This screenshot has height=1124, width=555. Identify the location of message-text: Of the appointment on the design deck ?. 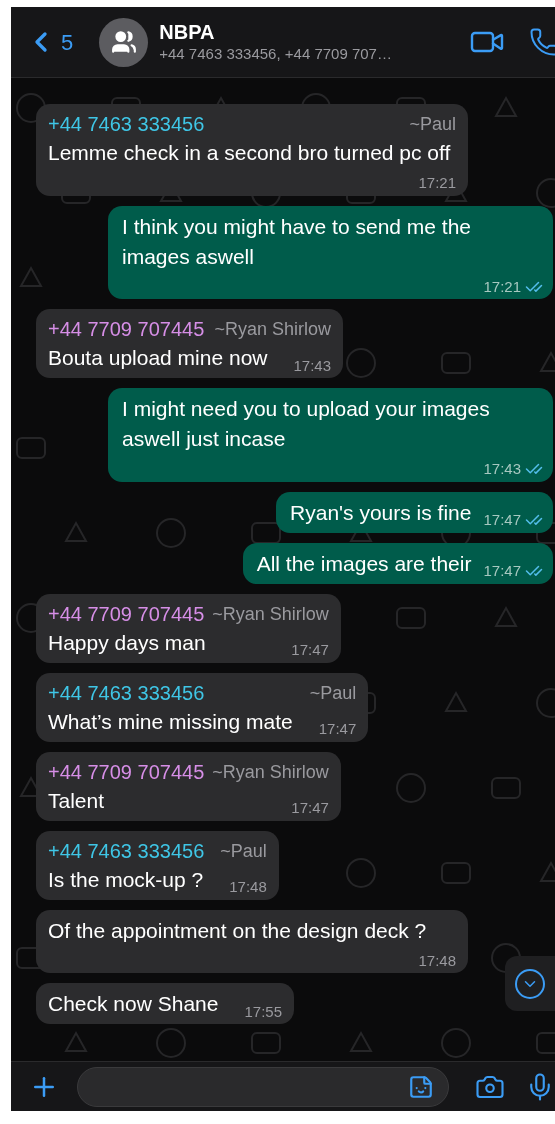
(237, 930).